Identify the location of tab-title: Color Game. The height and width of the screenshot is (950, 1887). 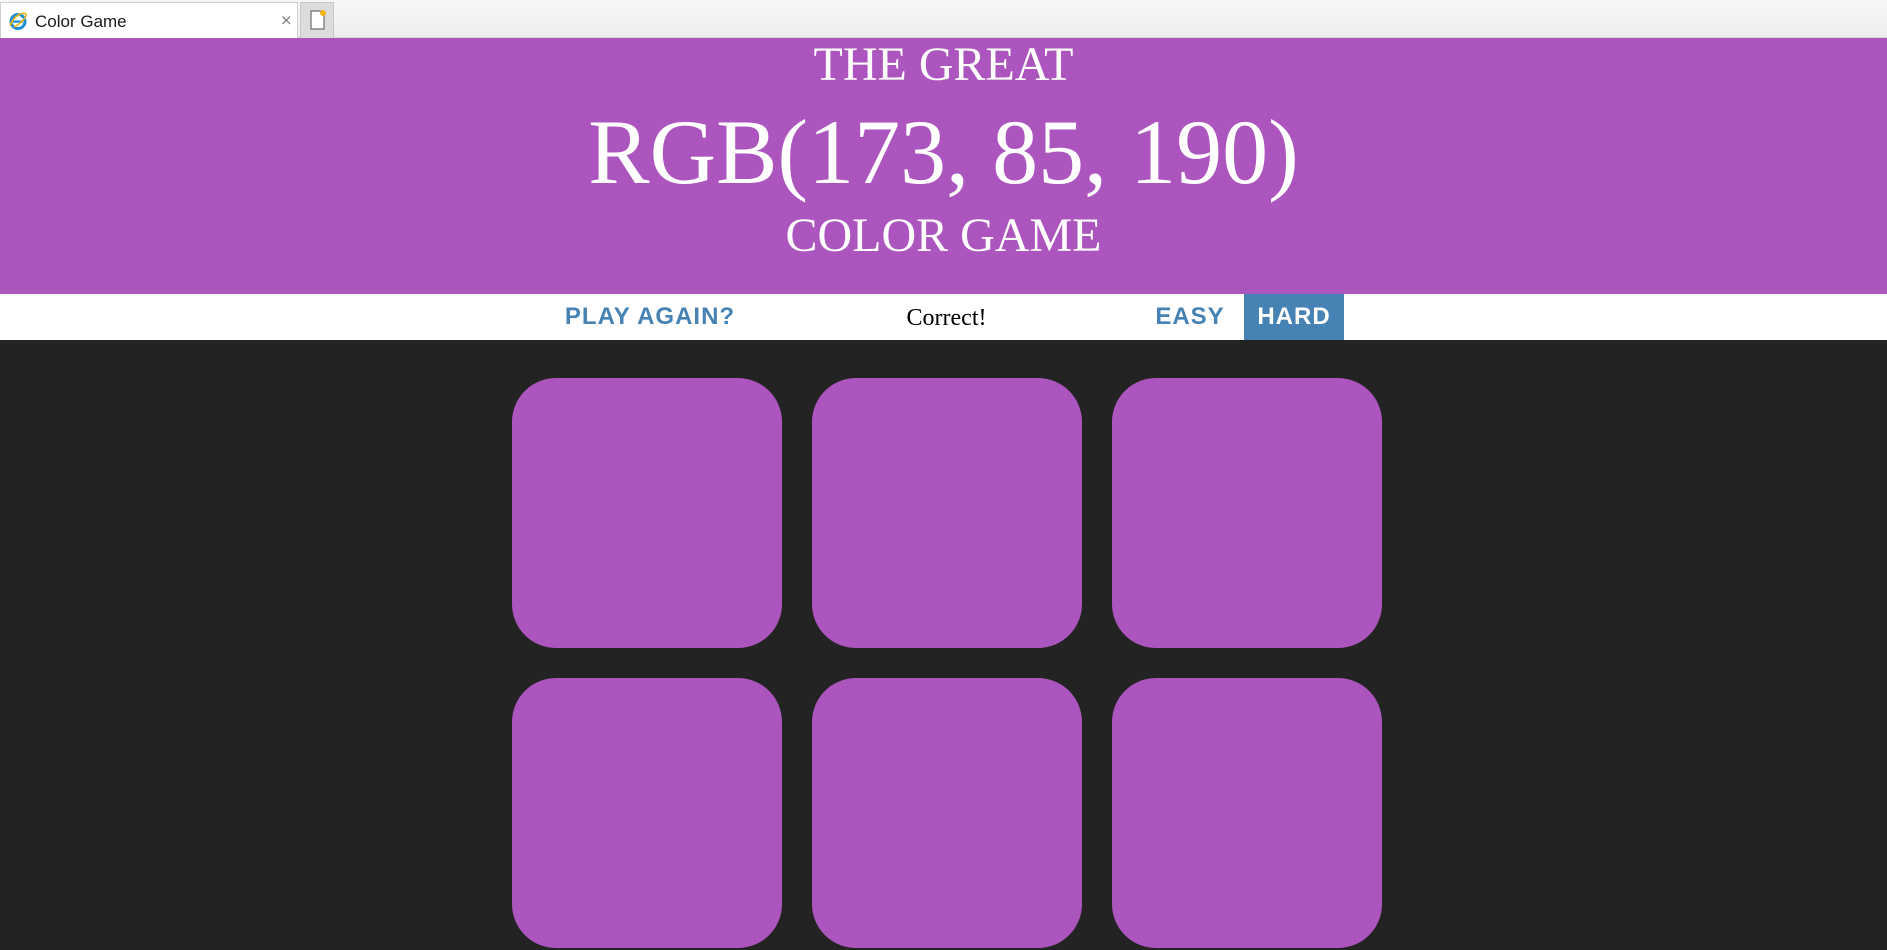
(81, 21).